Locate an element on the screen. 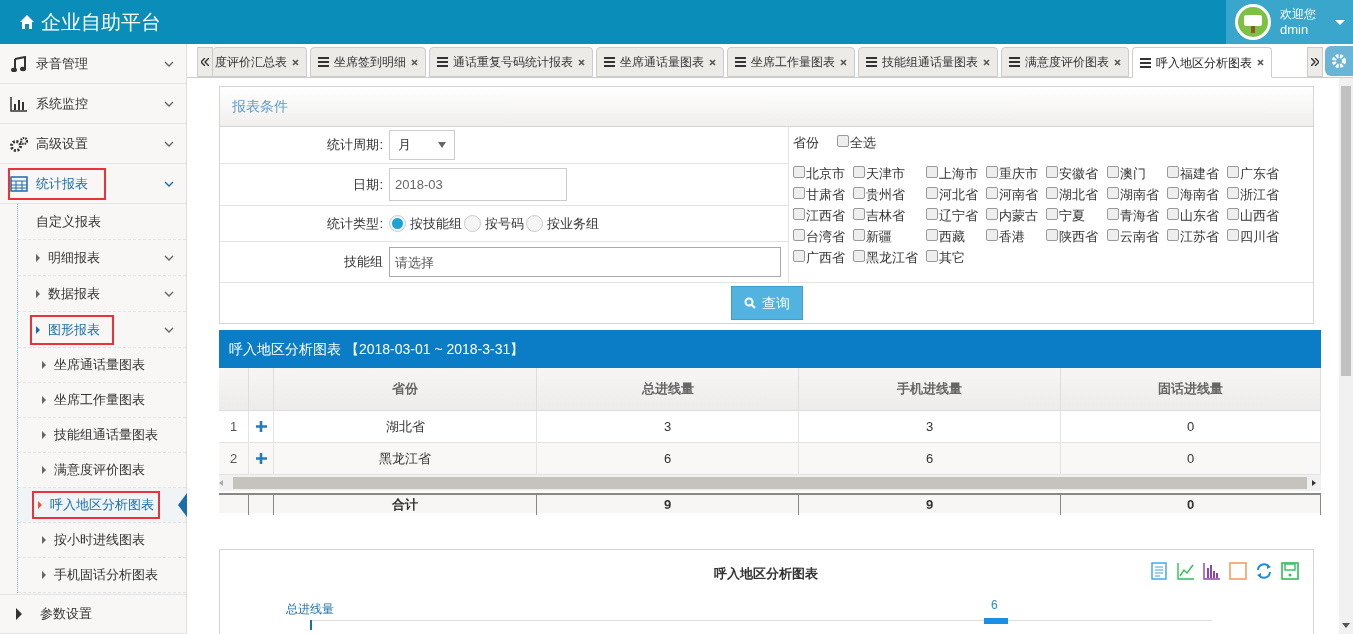 The height and width of the screenshot is (634, 1353). checkbox-label: 江苏省 is located at coordinates (1199, 236).